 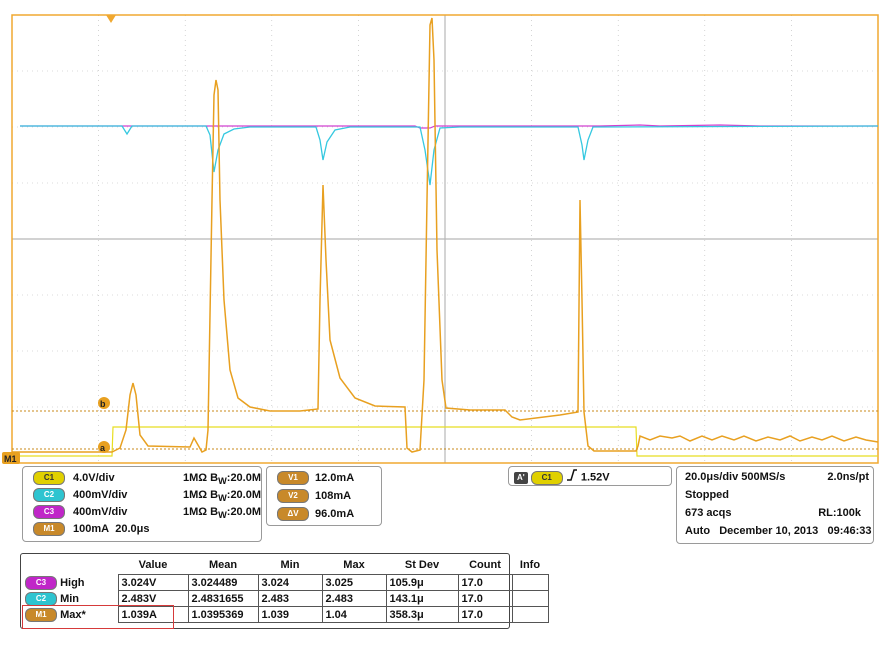 I want to click on c3-bw-sub: W, so click(x=222, y=515).